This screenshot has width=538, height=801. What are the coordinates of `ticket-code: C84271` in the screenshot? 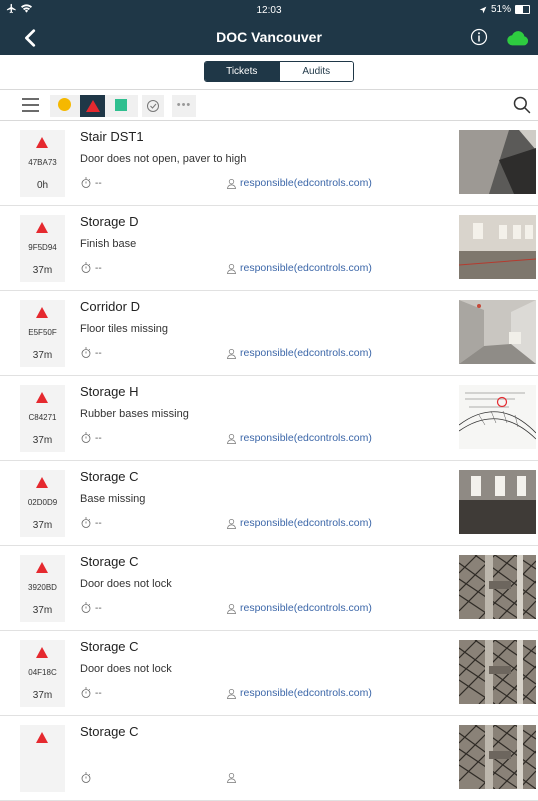 It's located at (42, 417).